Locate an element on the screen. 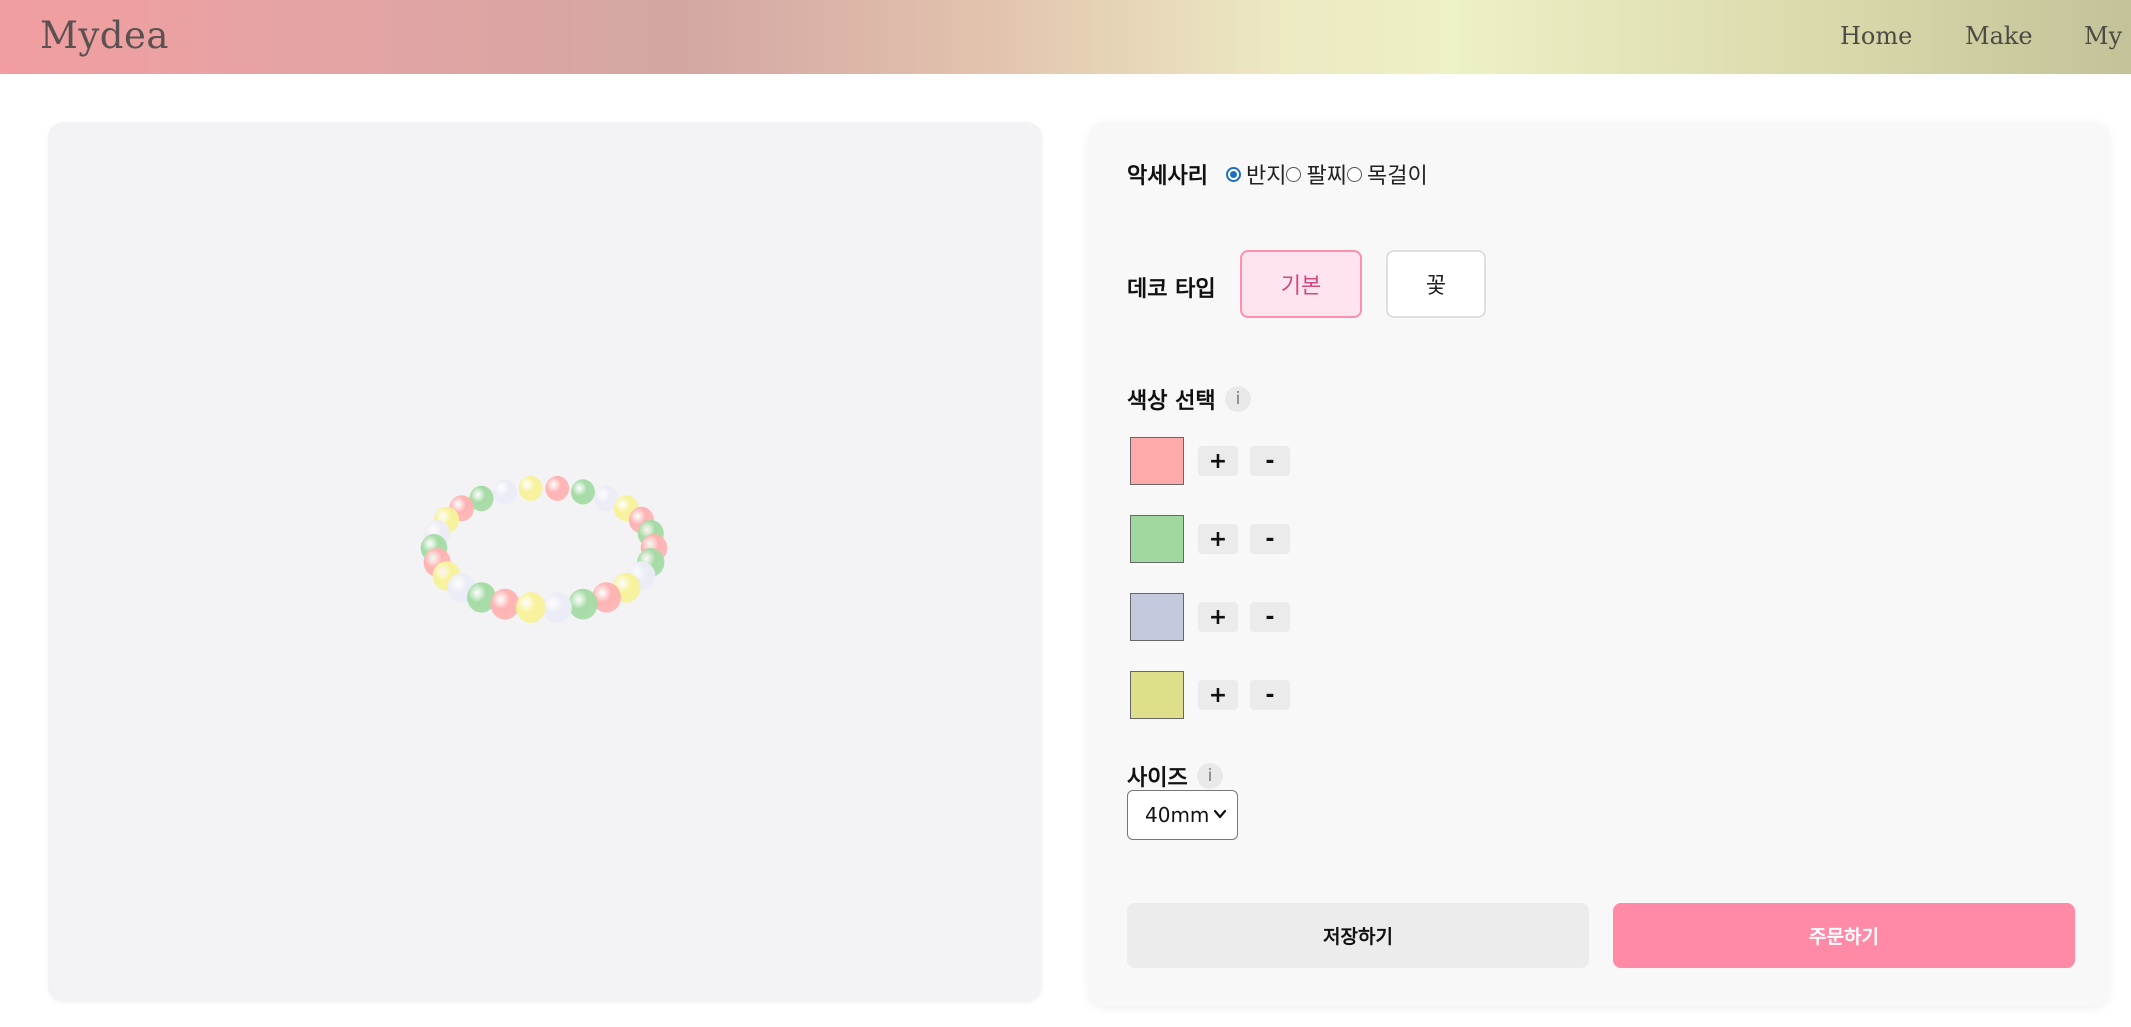 The height and width of the screenshot is (1027, 2131). deco-basic-button: 기본 is located at coordinates (1301, 284).